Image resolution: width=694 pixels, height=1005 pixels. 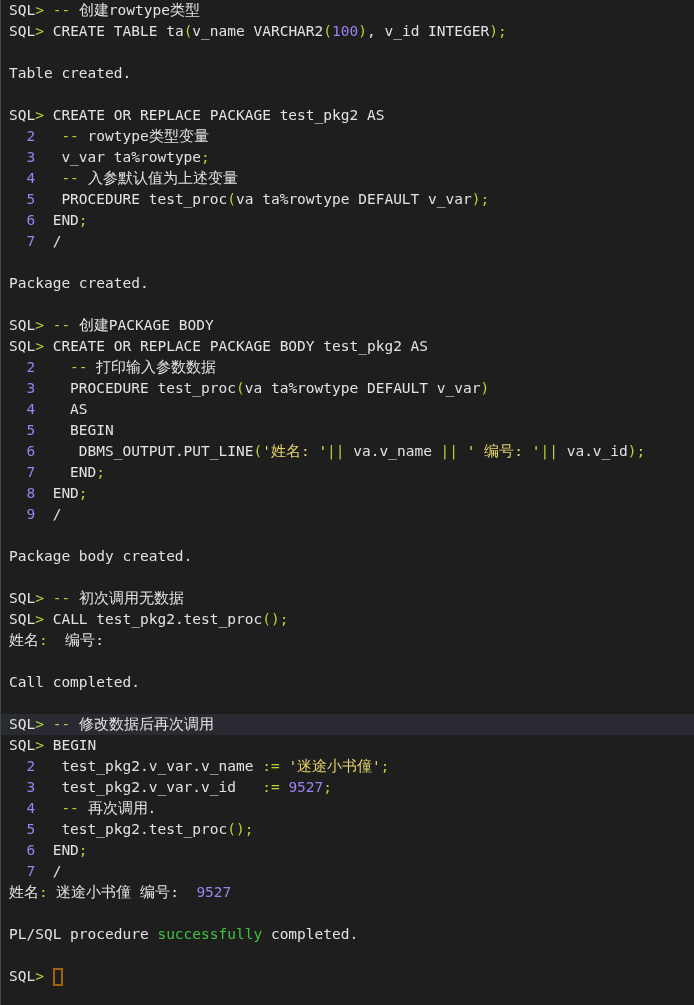 I want to click on terminal-line: 5 BEGIN, so click(x=70, y=430).